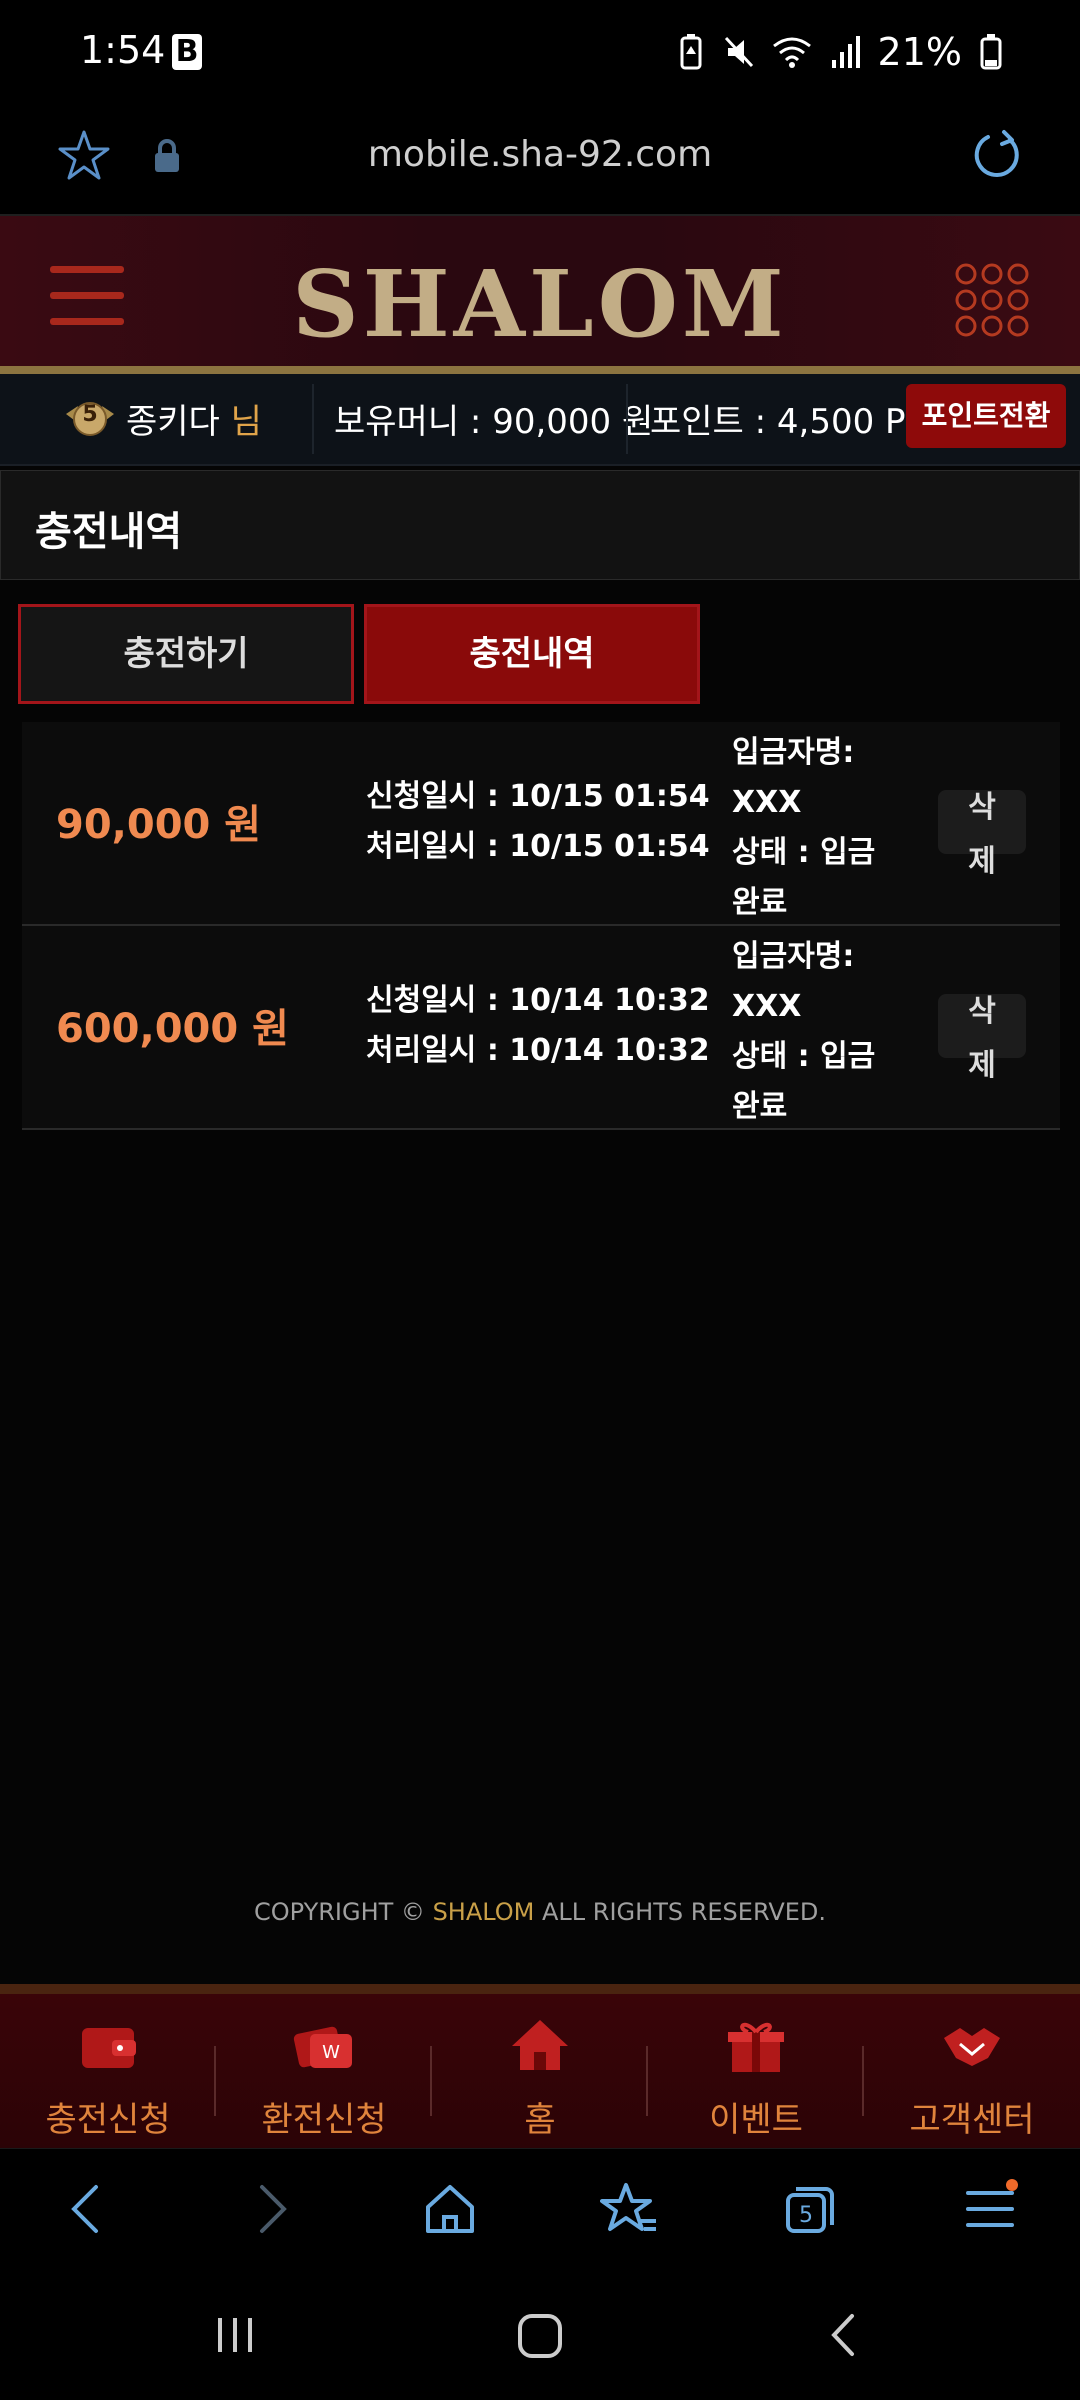  What do you see at coordinates (791, 52) in the screenshot?
I see `wifi-icon` at bounding box center [791, 52].